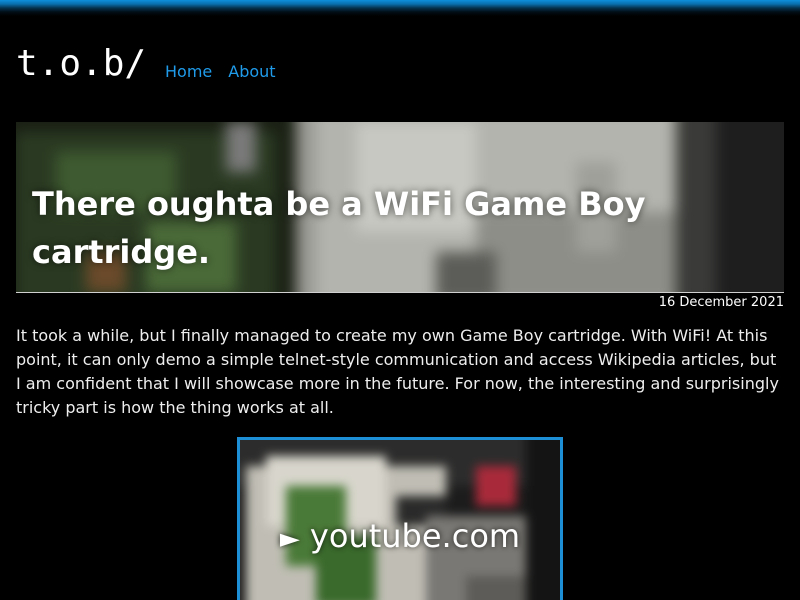 The width and height of the screenshot is (800, 600). I want to click on site-logo: t.o.b/, so click(81, 64).